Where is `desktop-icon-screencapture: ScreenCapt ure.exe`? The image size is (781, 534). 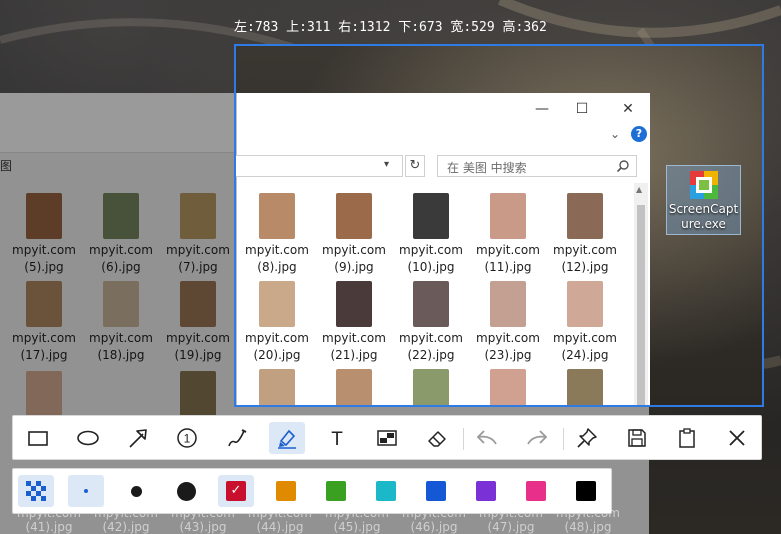 desktop-icon-screencapture: ScreenCapt ure.exe is located at coordinates (703, 200).